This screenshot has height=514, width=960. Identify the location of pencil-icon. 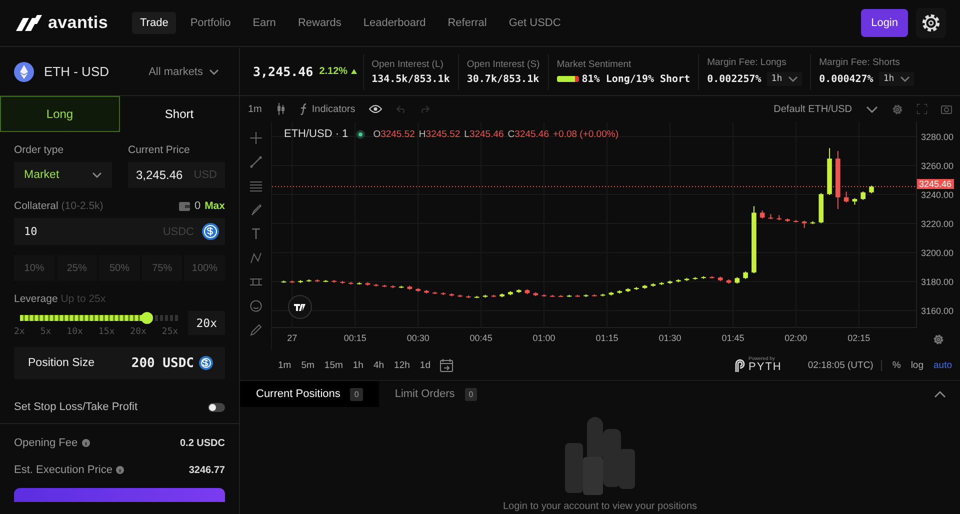
(256, 330).